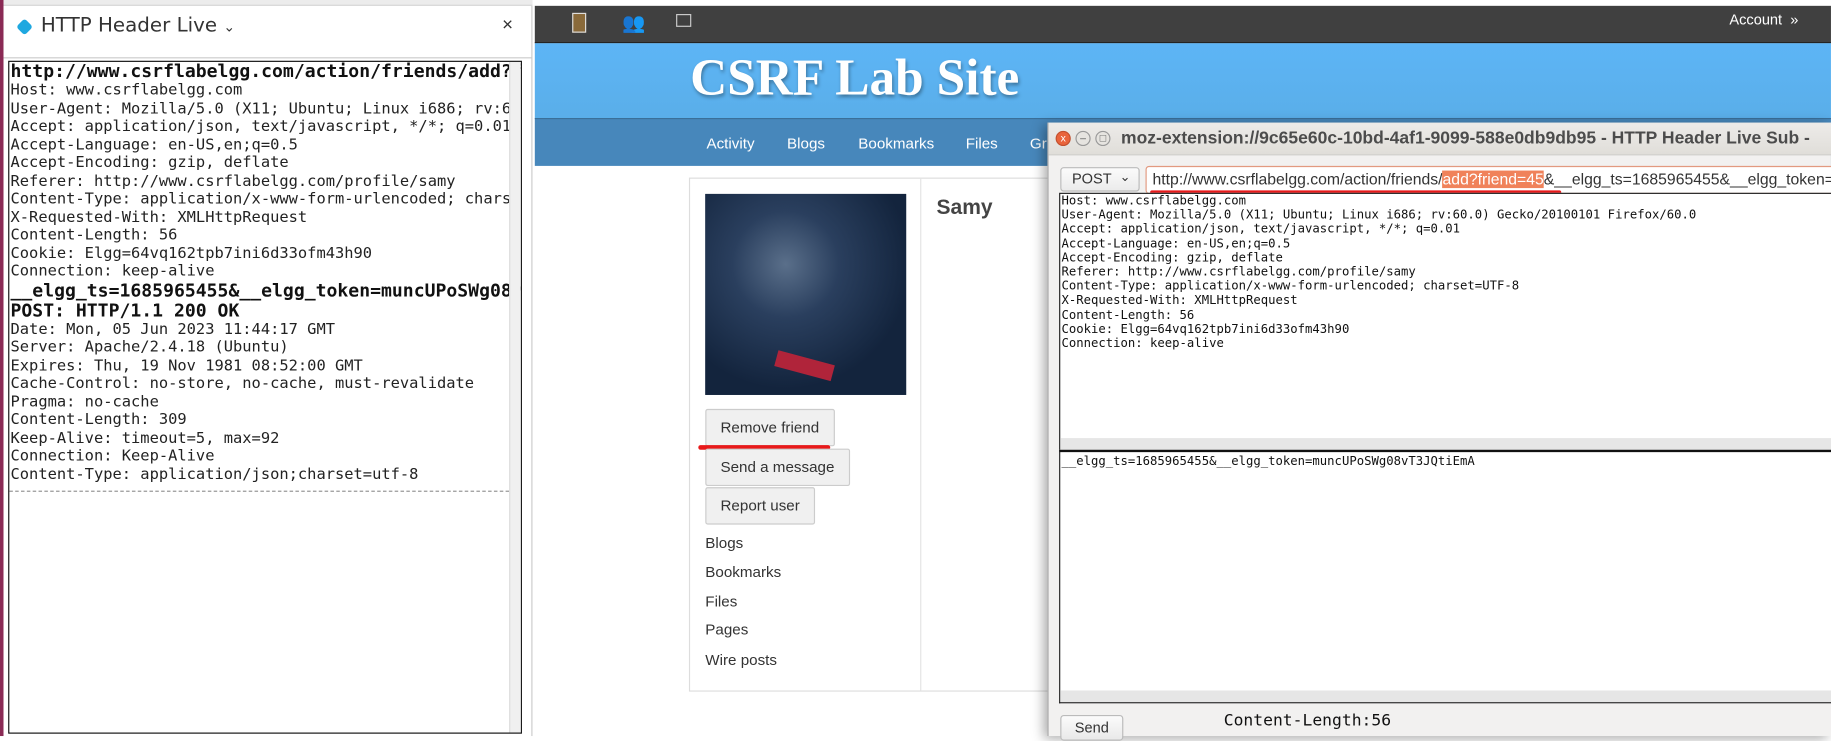  What do you see at coordinates (259, 491) in the screenshot?
I see `entry-separator` at bounding box center [259, 491].